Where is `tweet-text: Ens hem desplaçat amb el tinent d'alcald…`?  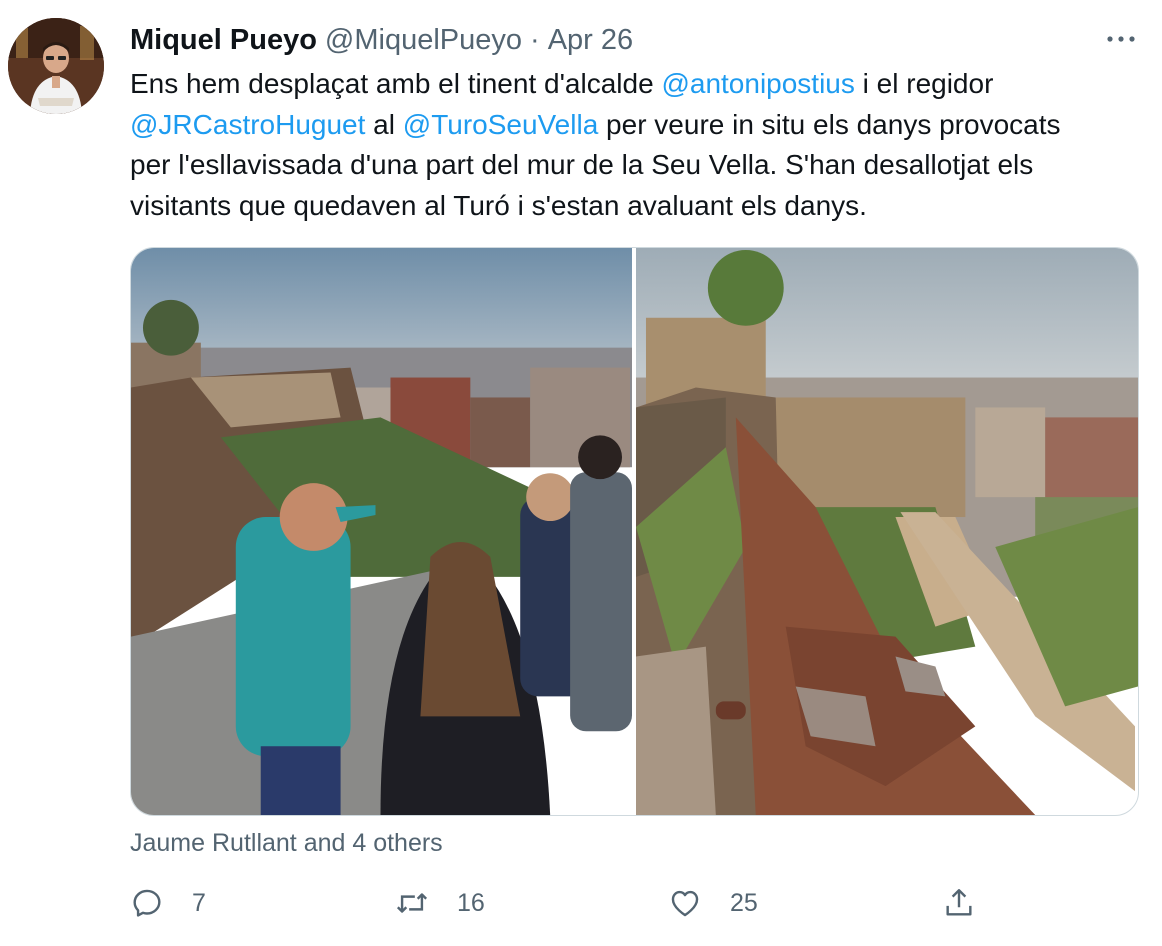 tweet-text: Ens hem desplaçat amb el tinent d'alcald… is located at coordinates (635, 145).